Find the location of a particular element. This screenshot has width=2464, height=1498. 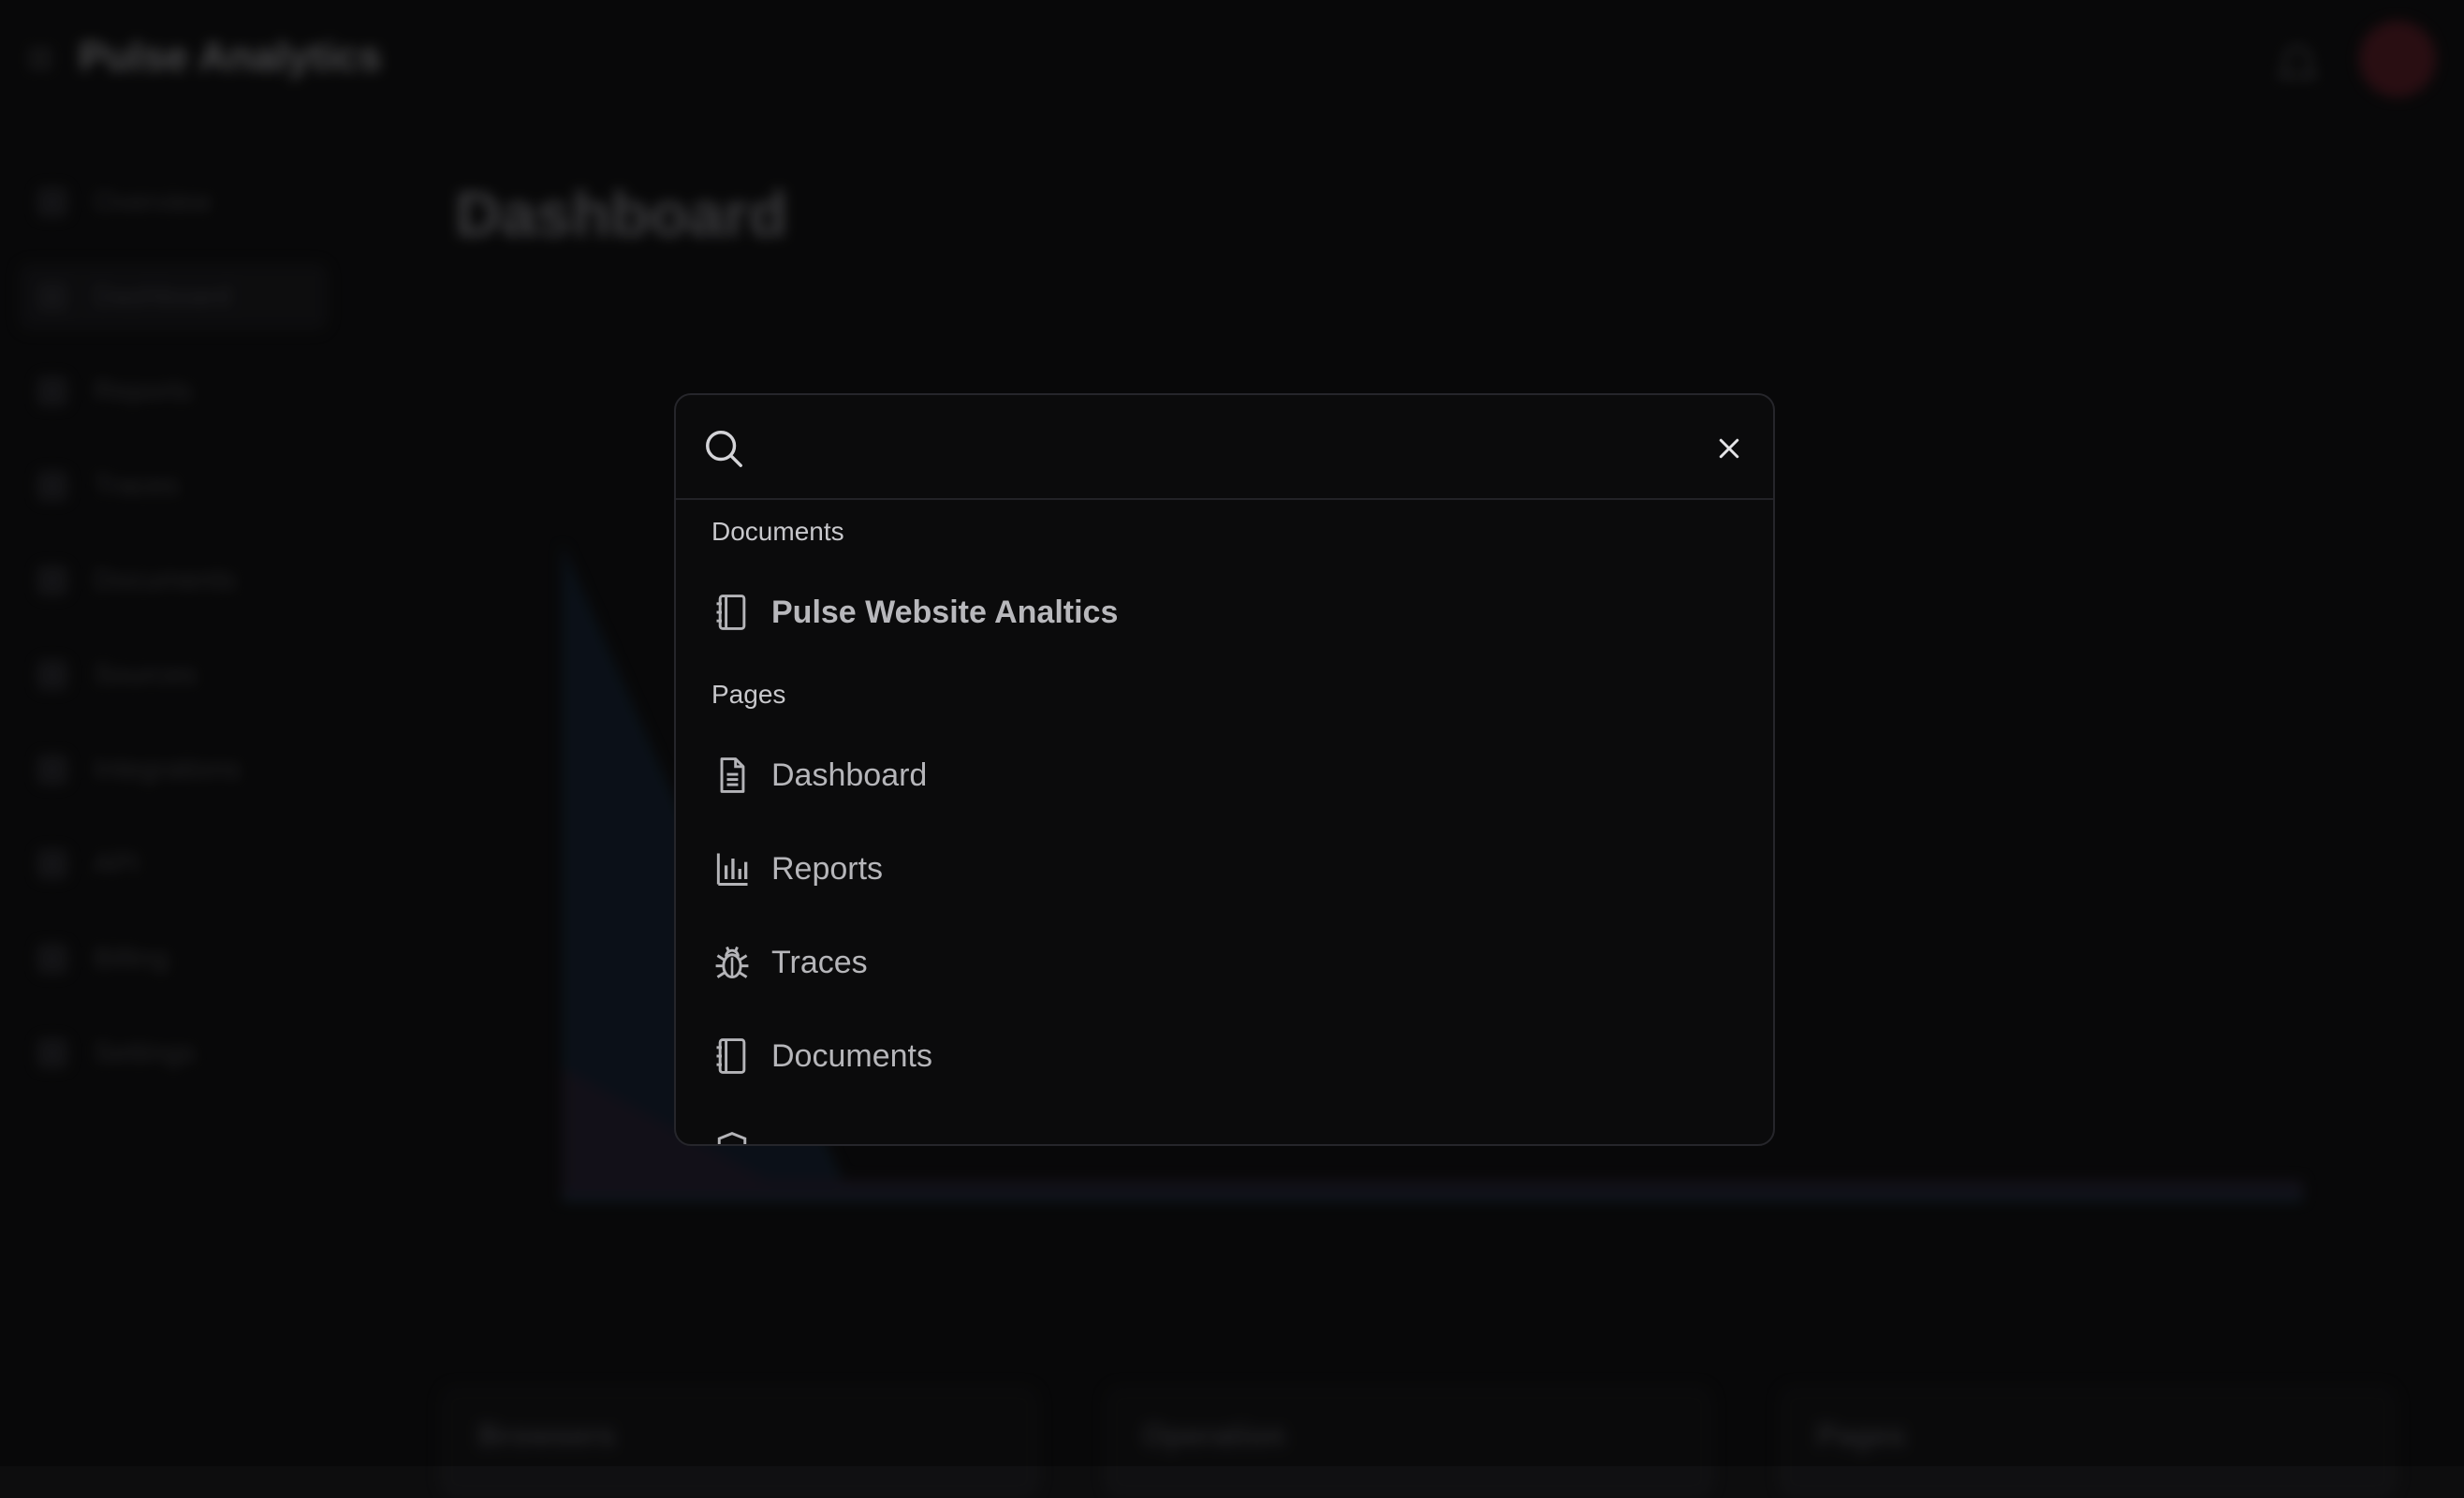

result-label: Documents is located at coordinates (851, 1055).